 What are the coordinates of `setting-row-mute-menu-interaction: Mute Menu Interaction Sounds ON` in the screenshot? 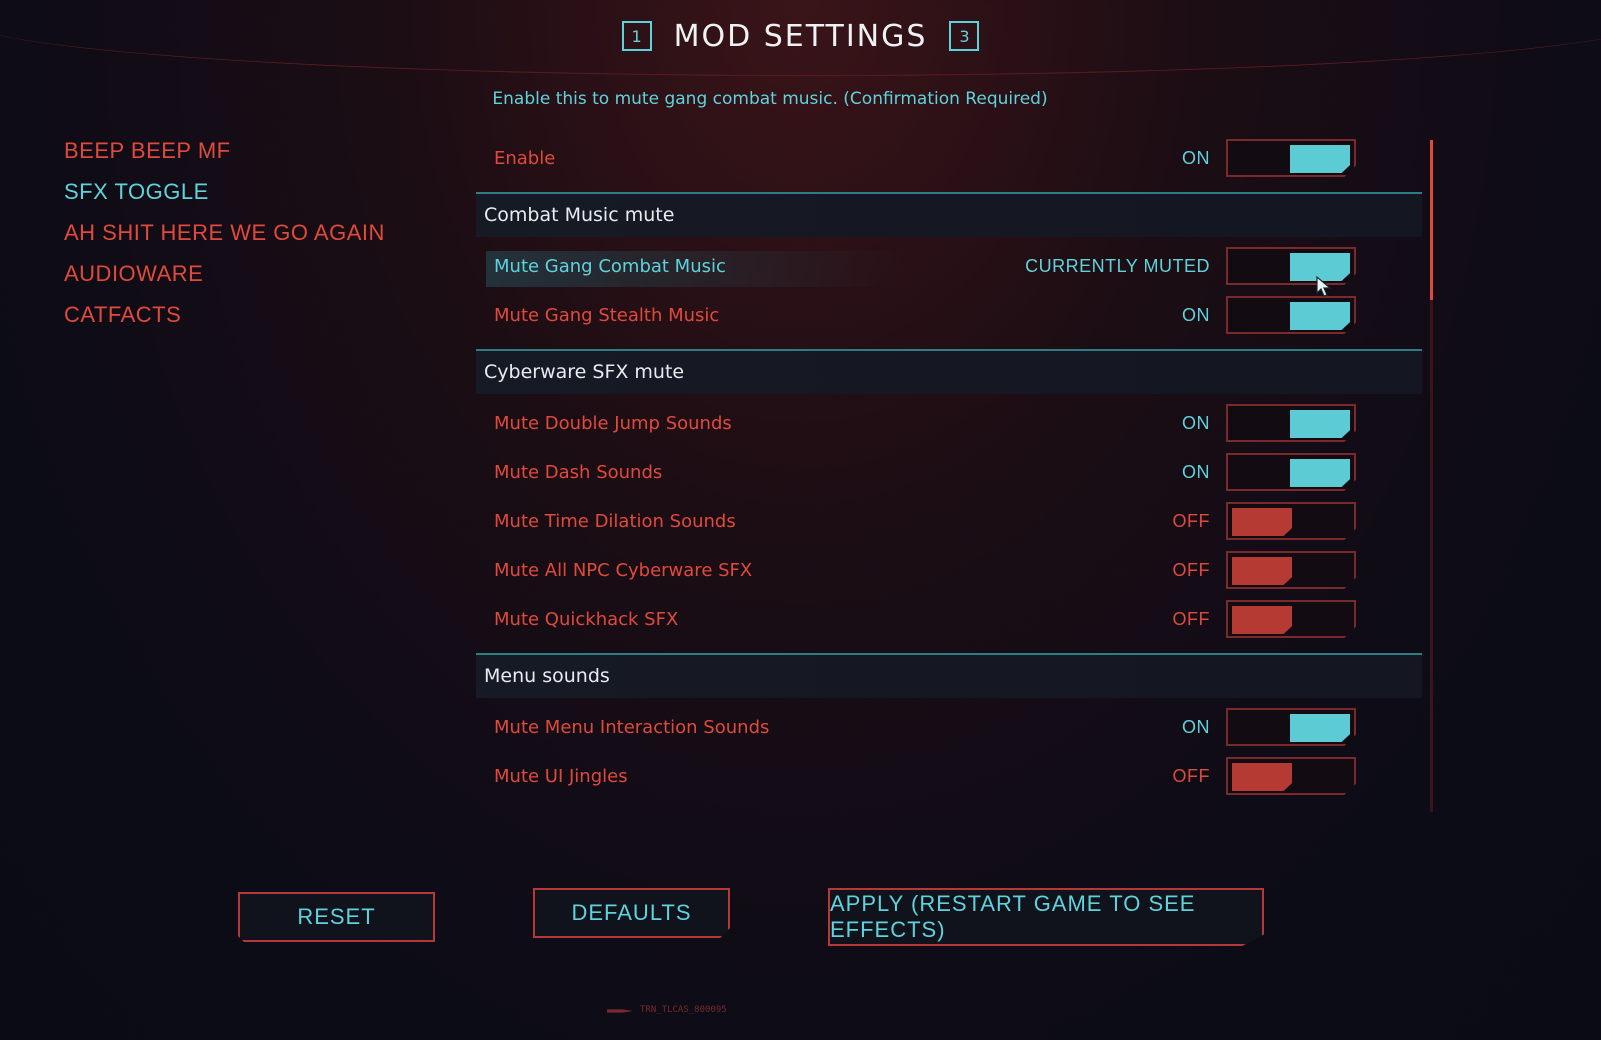 It's located at (949, 728).